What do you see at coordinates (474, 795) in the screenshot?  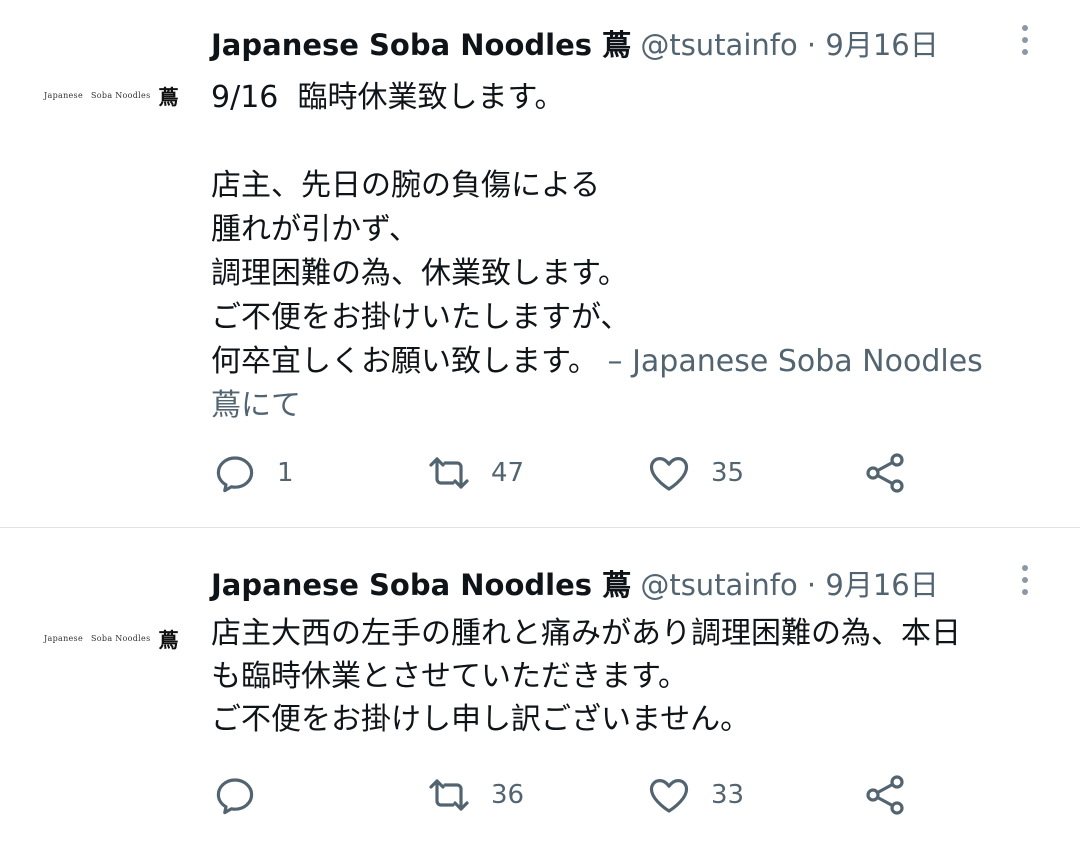 I see `retweet-button: 36` at bounding box center [474, 795].